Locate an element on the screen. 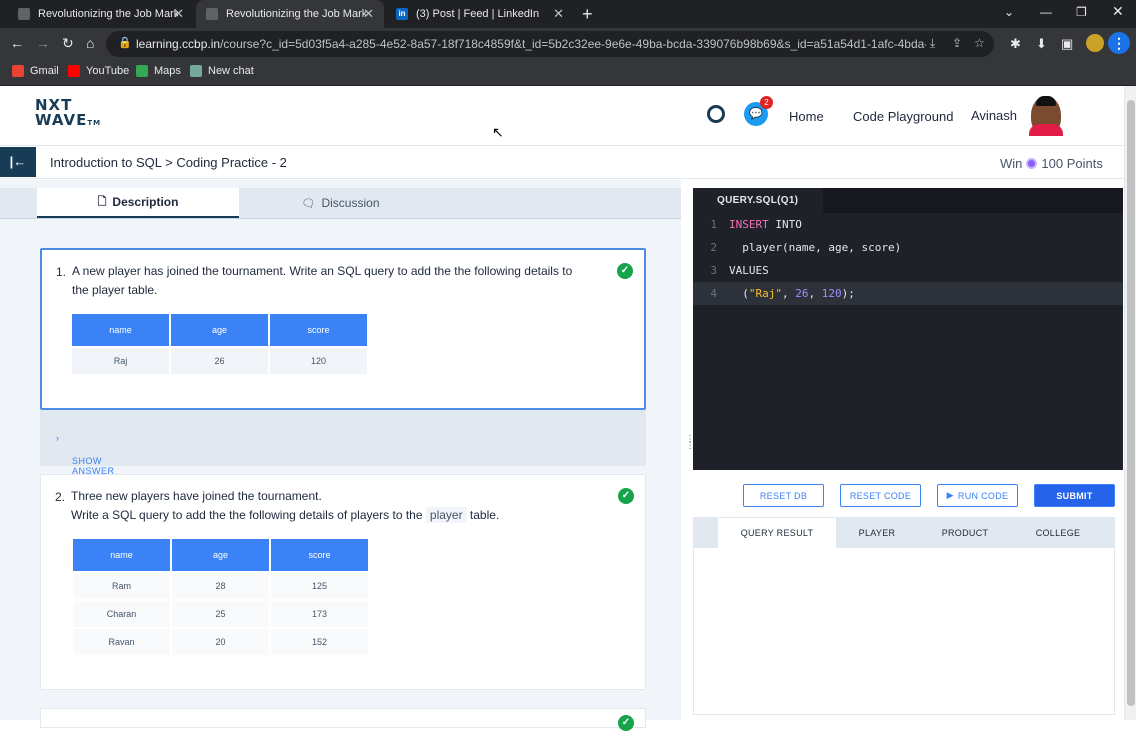 This screenshot has height=731, width=1136. chat-icon is located at coordinates (196, 71).